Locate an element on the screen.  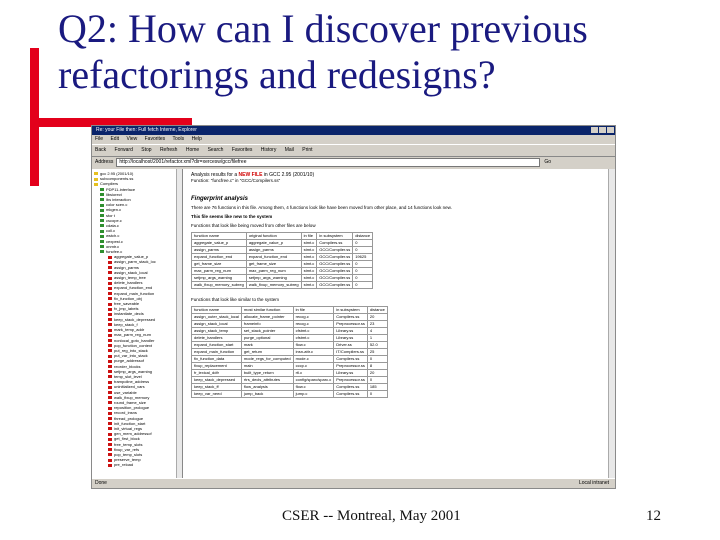
minimize-icon is located at coordinates (594, 130).